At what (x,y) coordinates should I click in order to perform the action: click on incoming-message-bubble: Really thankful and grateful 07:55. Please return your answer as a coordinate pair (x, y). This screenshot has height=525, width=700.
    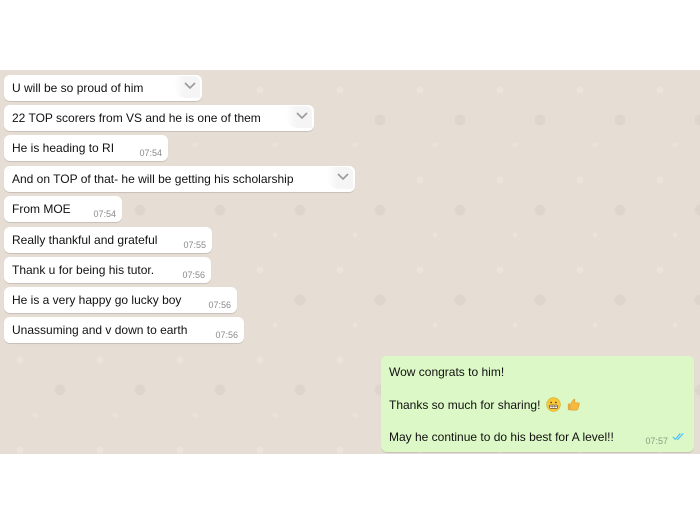
    Looking at the image, I should click on (108, 240).